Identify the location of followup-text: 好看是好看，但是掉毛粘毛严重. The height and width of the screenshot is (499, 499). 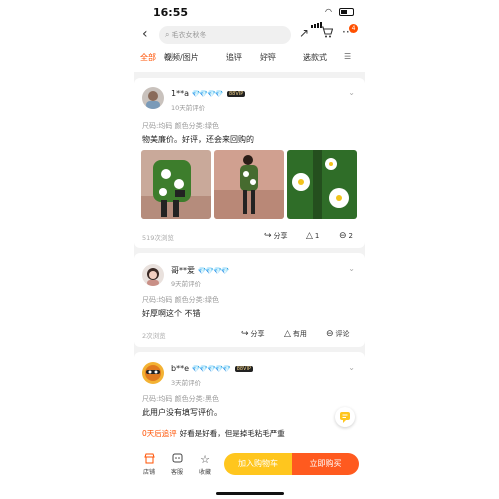
(232, 433).